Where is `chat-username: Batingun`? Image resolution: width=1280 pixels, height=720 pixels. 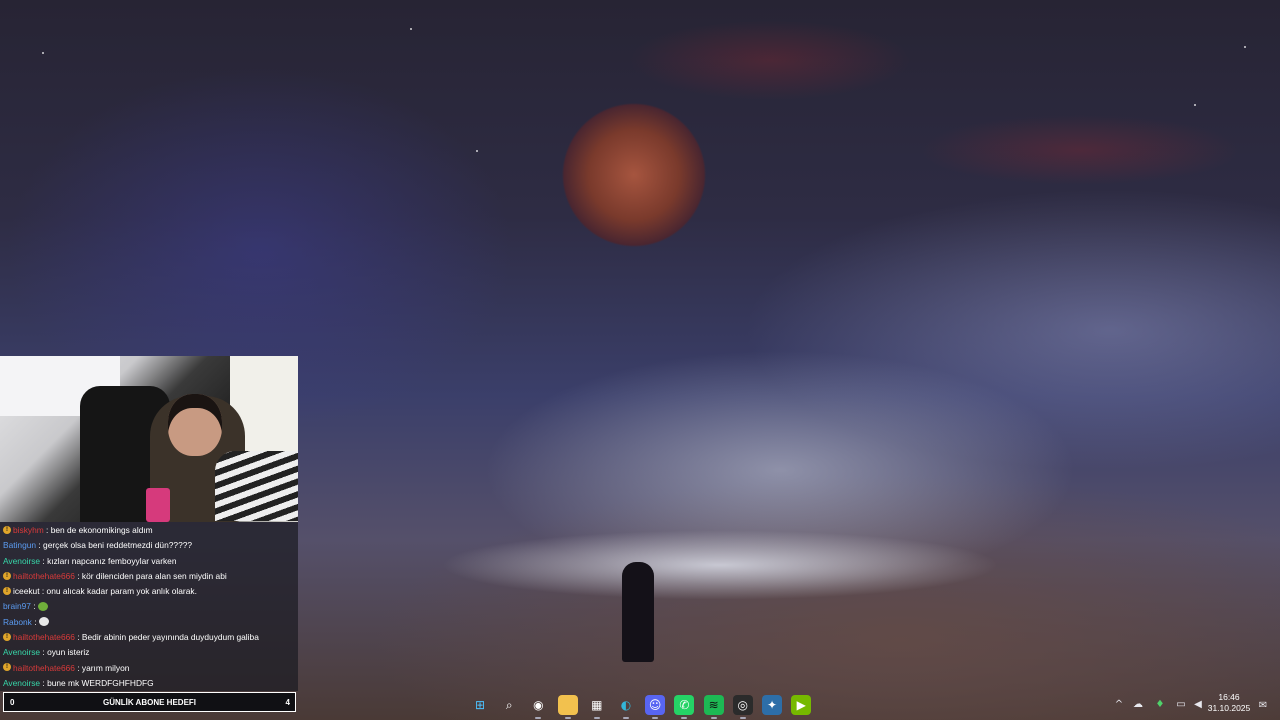
chat-username: Batingun is located at coordinates (20, 545).